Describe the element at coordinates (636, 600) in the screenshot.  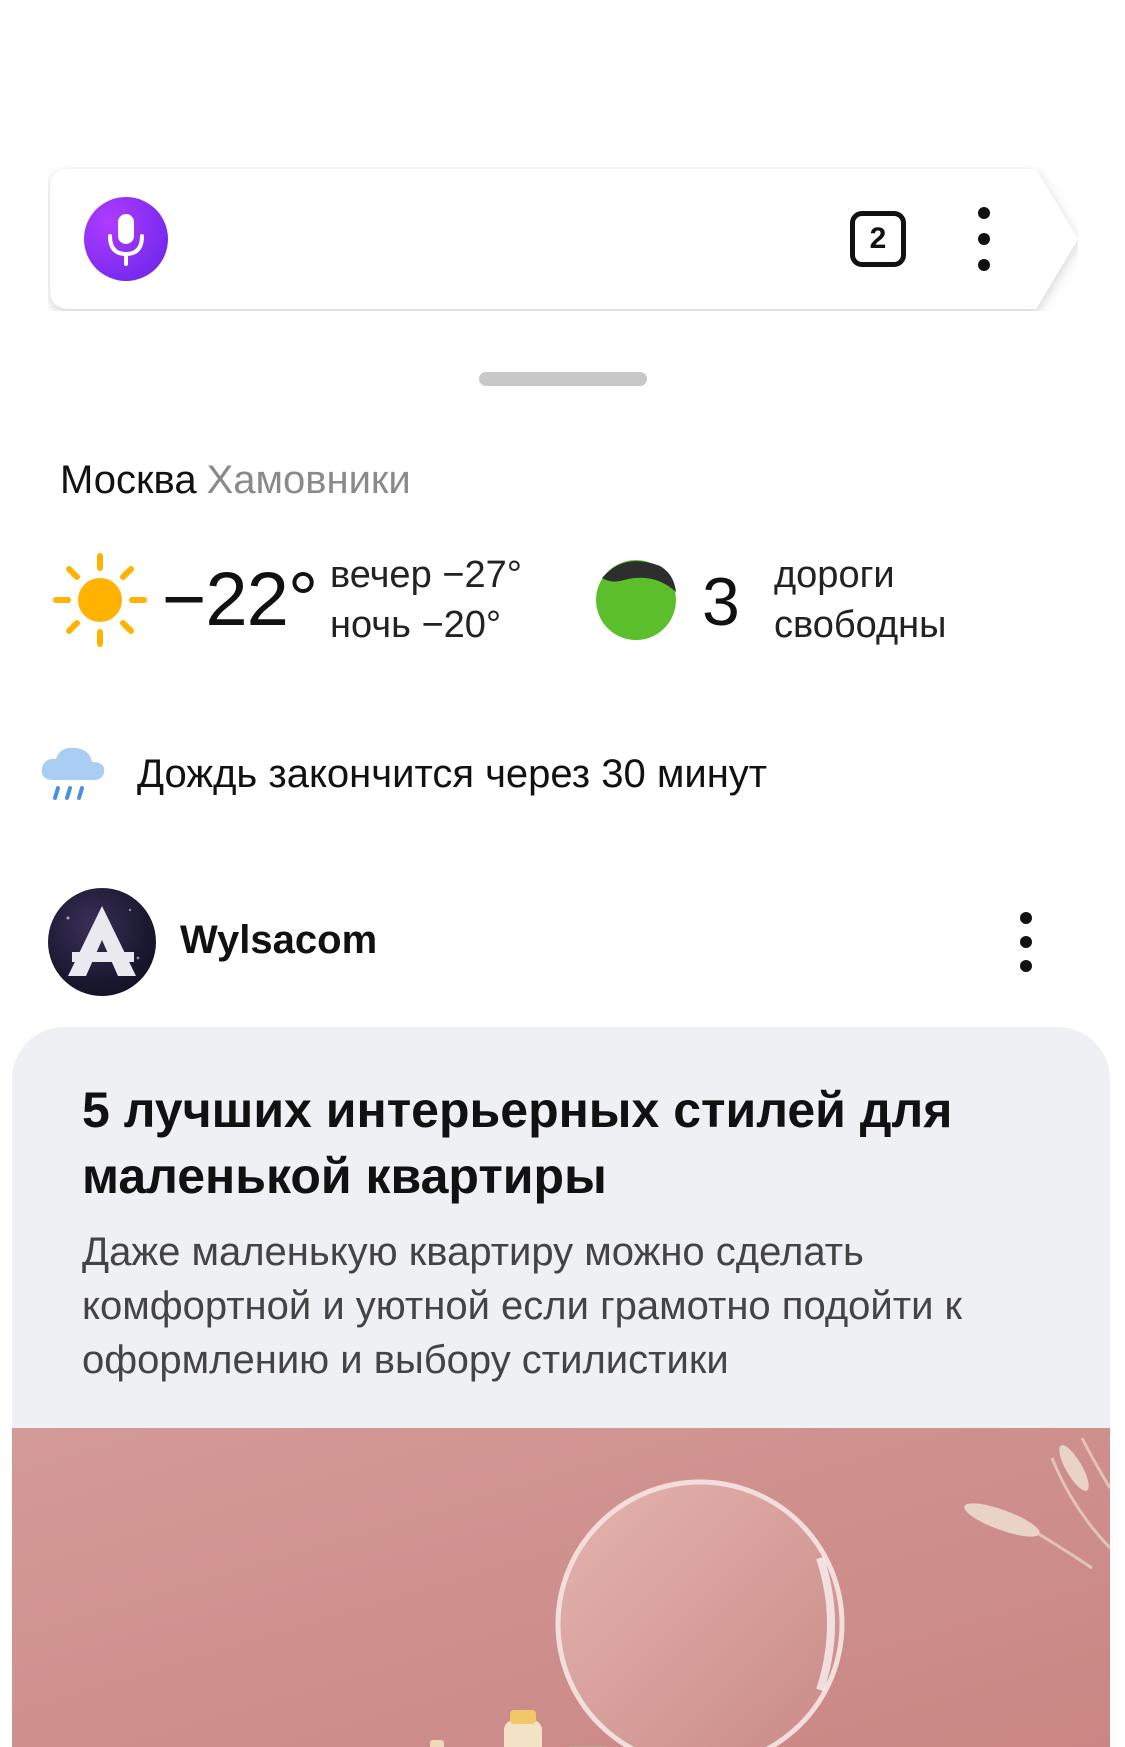
I see `traffic-light-icon` at that location.